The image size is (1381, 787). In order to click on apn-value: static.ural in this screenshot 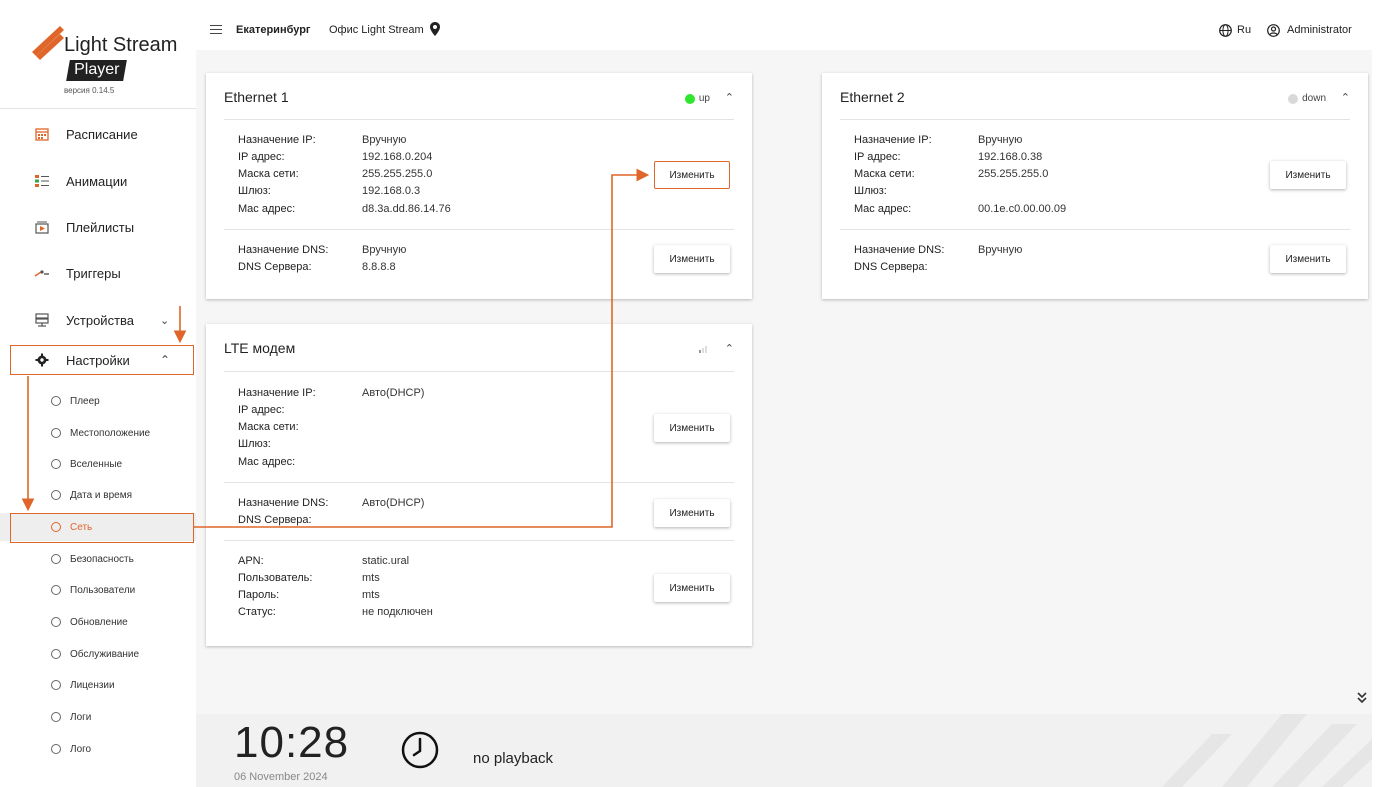, I will do `click(386, 561)`.